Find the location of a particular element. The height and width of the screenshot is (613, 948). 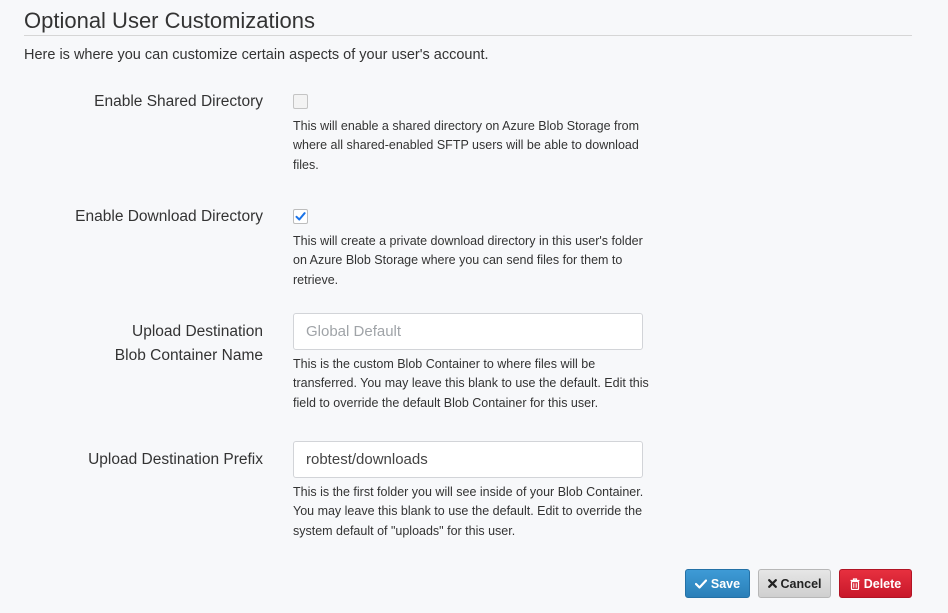

shared-directory-label: Enable Shared Directory is located at coordinates (178, 101).